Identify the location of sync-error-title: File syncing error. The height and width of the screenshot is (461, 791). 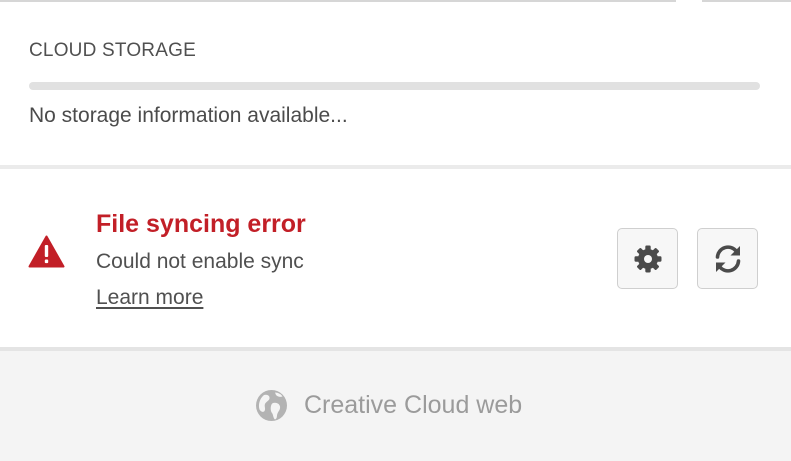
(201, 224).